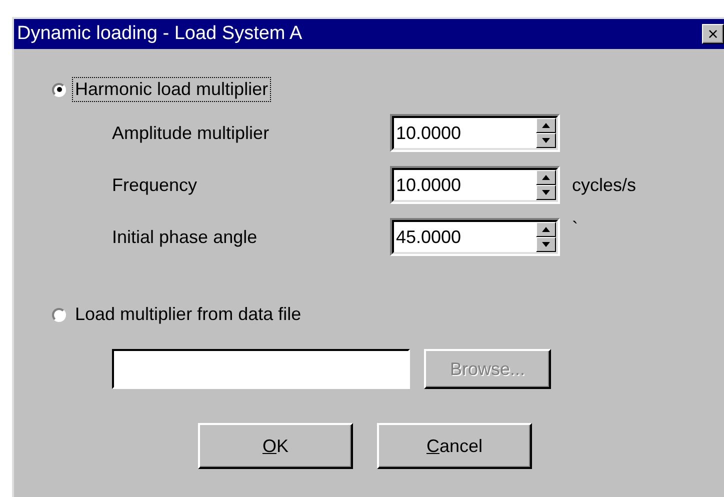  Describe the element at coordinates (275, 446) in the screenshot. I see `ok-button: OK` at that location.